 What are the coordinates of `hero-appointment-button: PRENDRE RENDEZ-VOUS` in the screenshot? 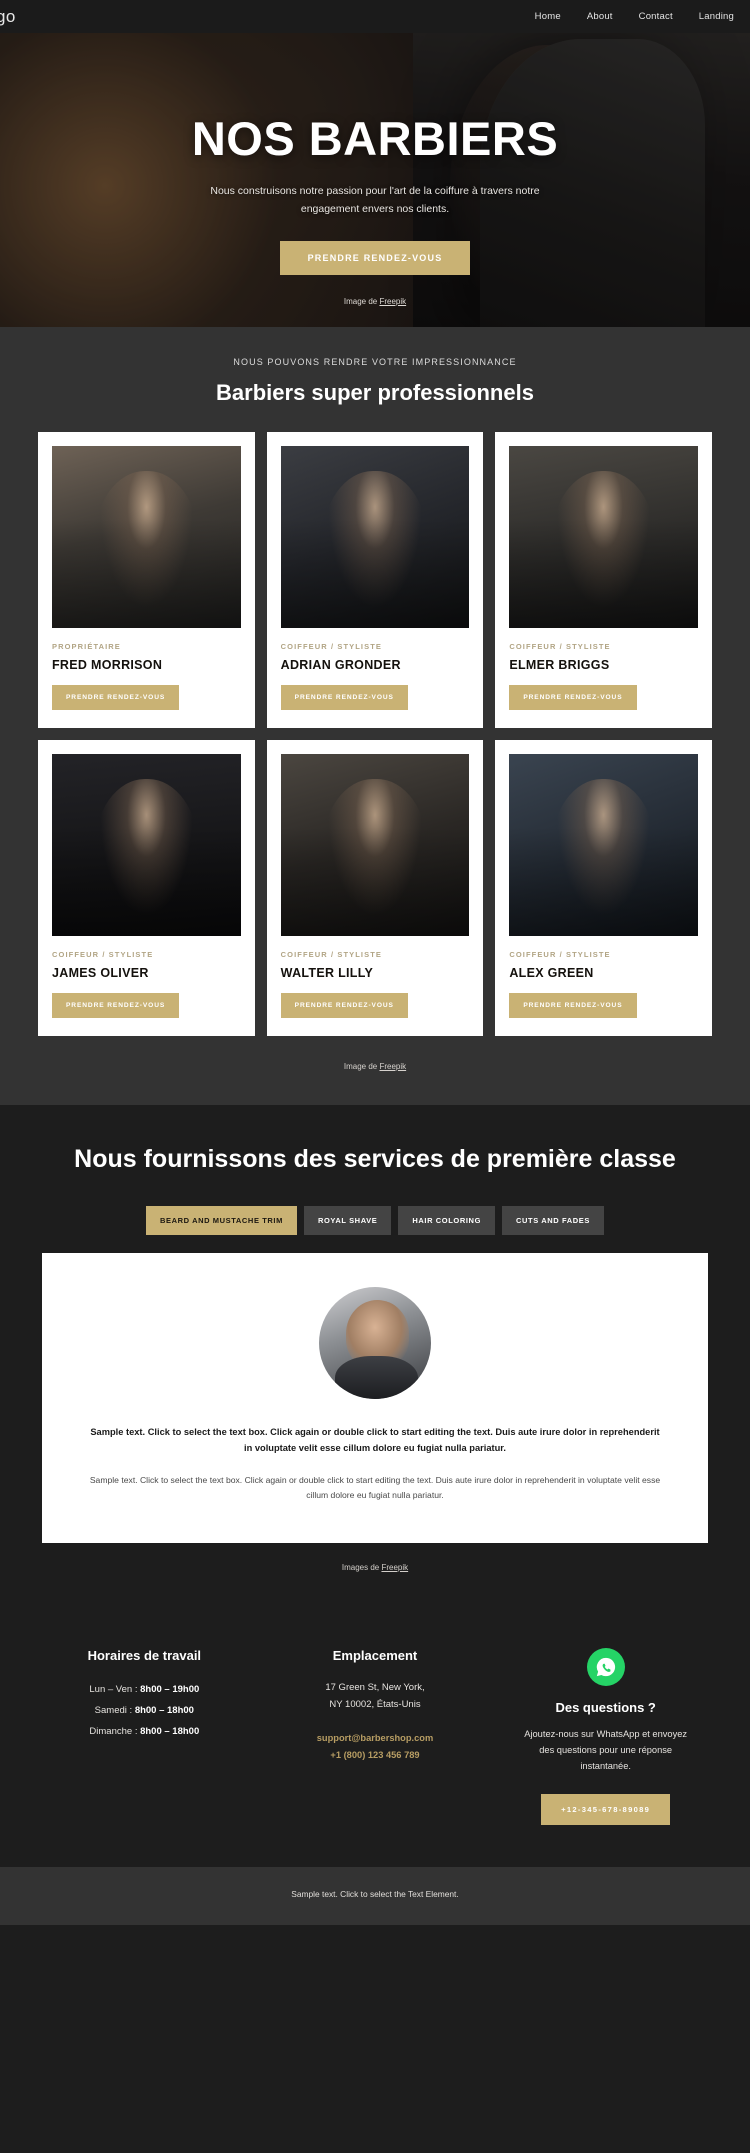 It's located at (375, 257).